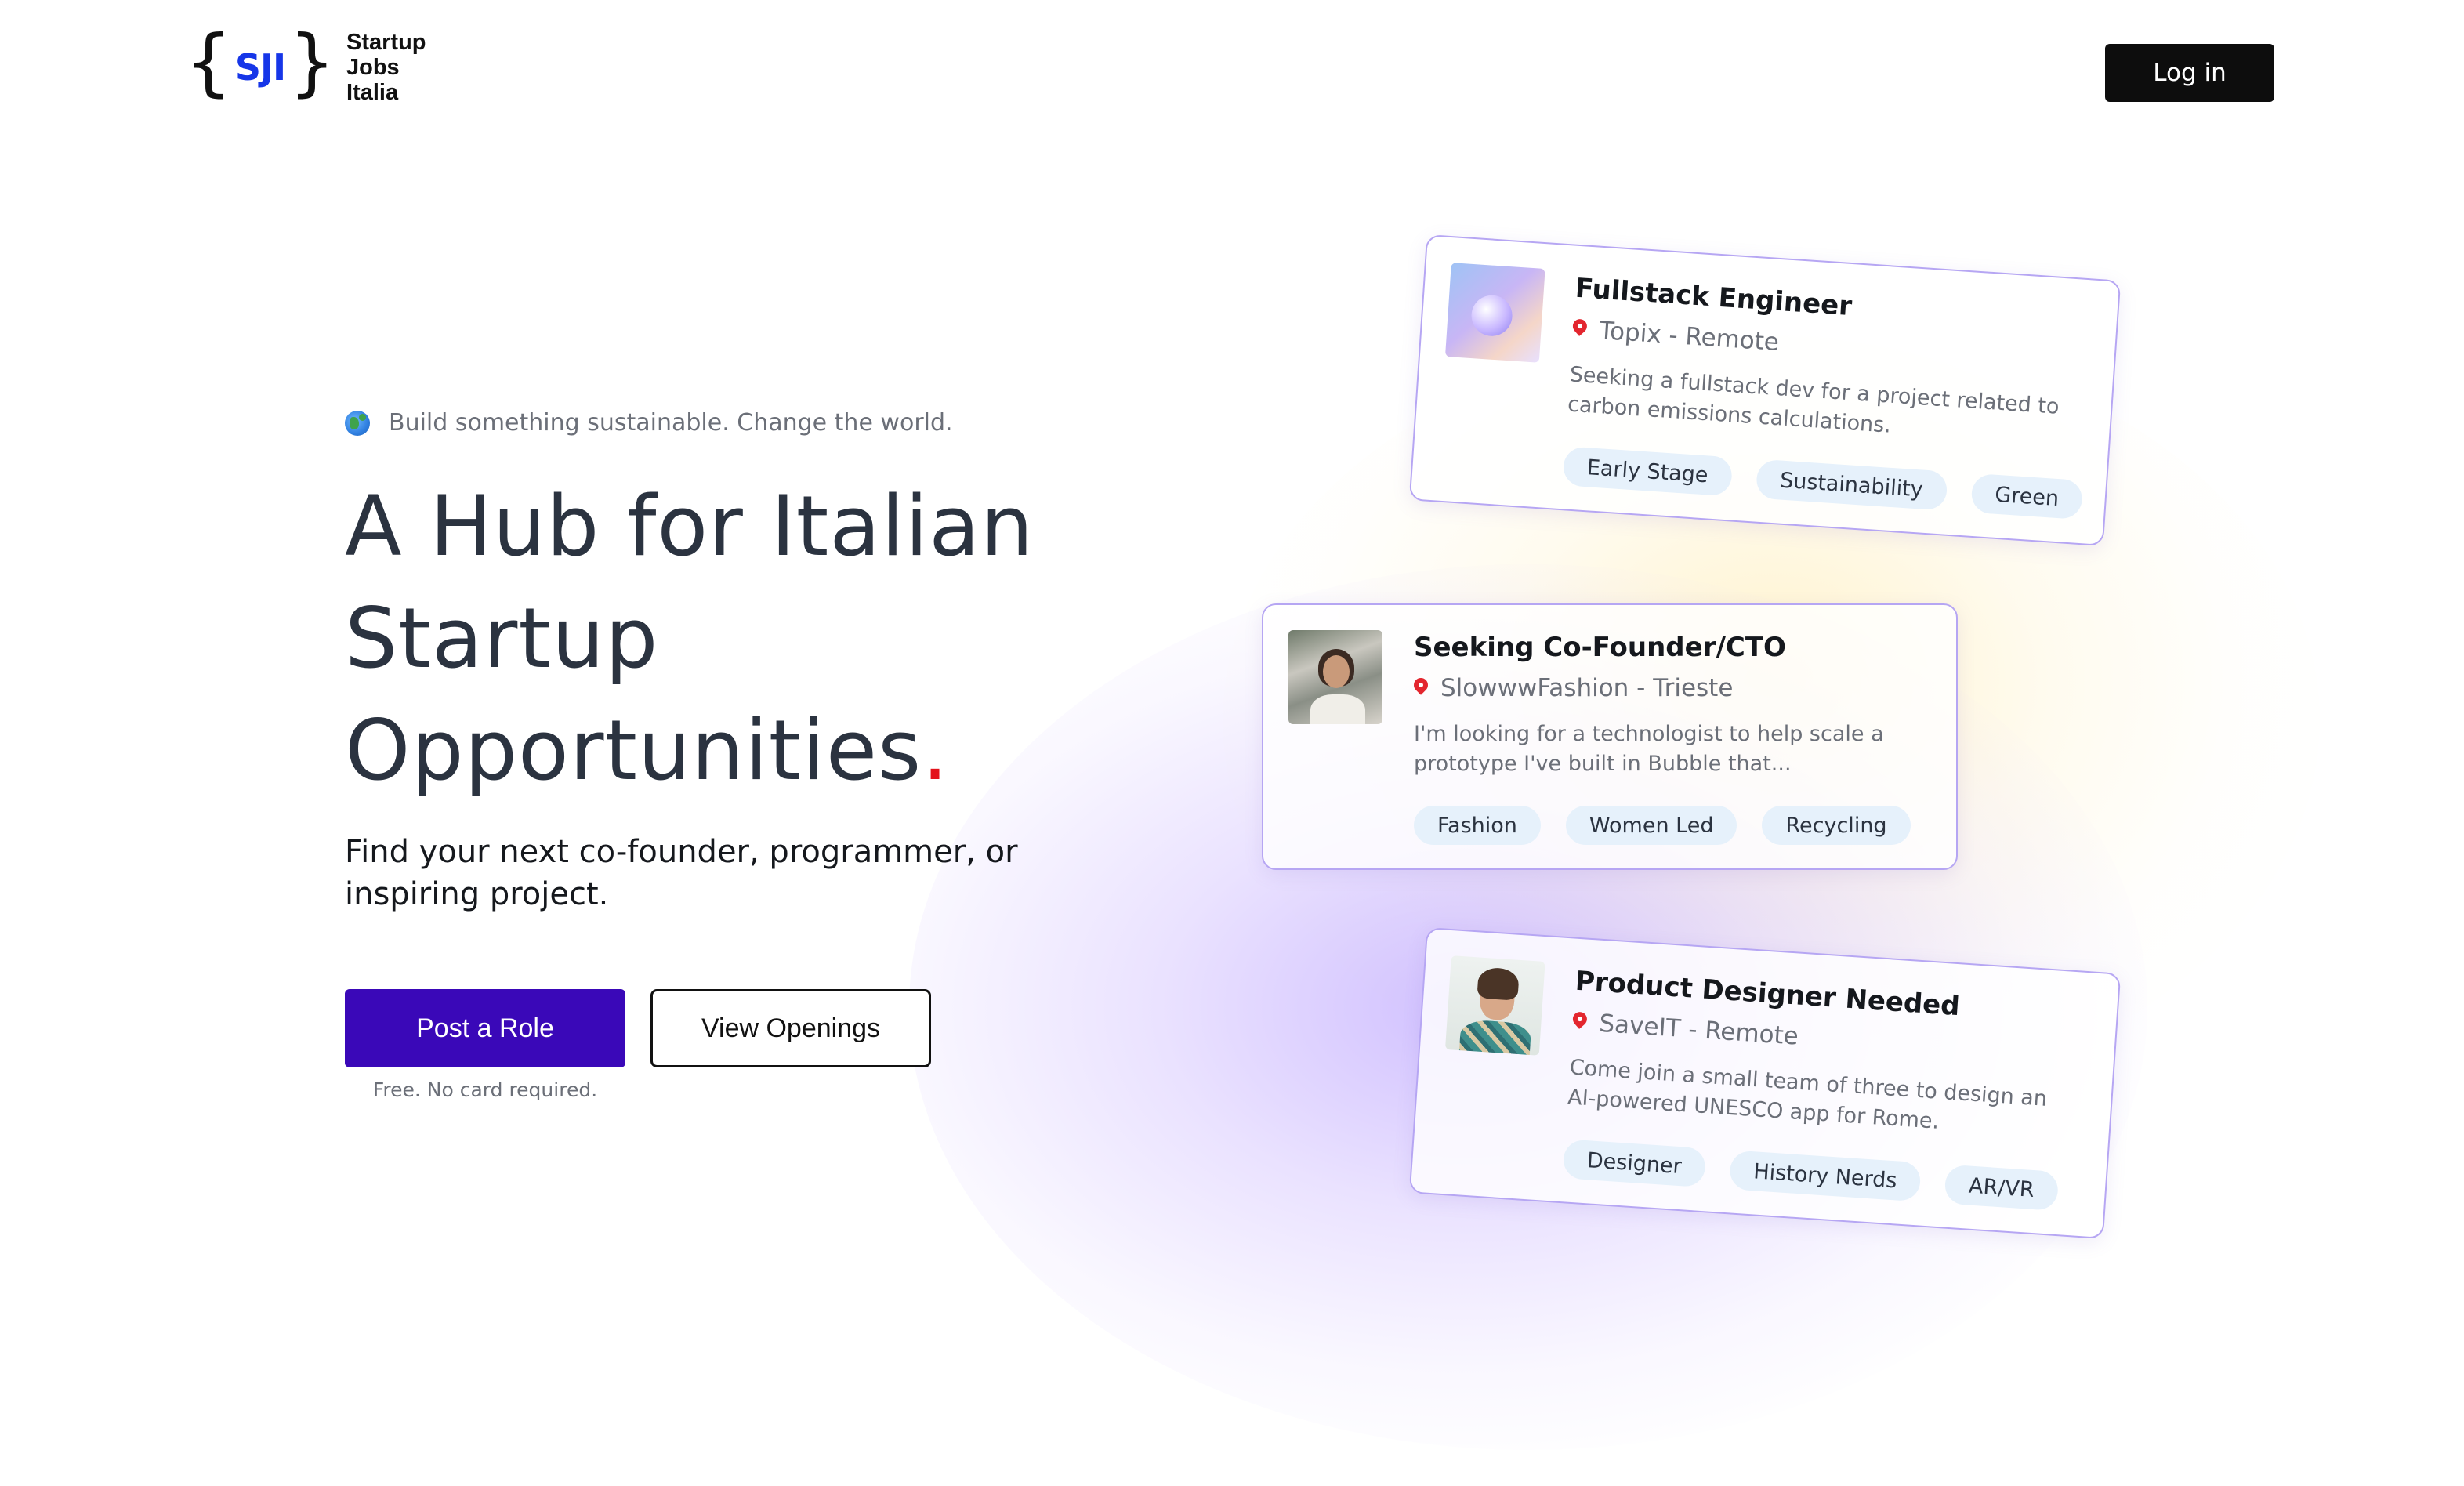  I want to click on job-tag: Fashion, so click(1477, 825).